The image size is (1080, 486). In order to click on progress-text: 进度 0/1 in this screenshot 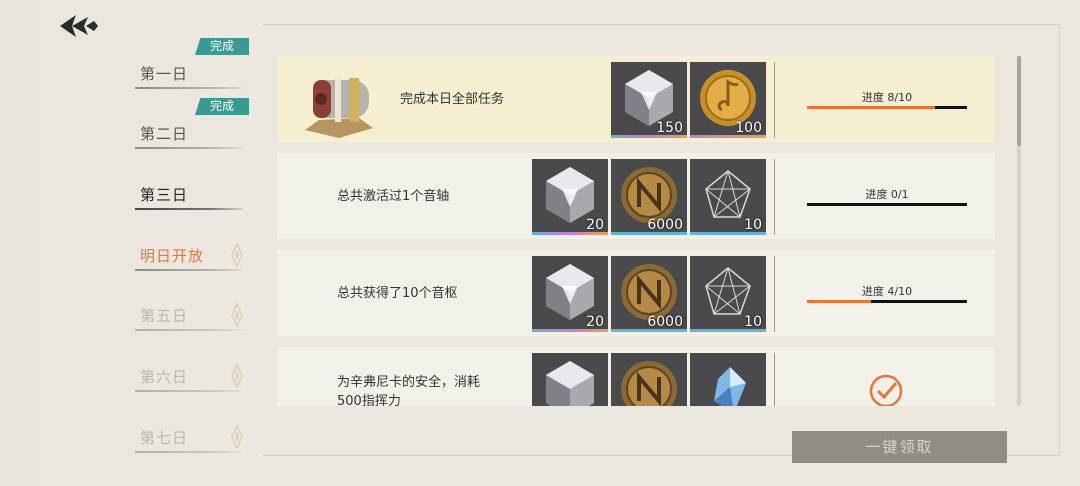, I will do `click(887, 194)`.